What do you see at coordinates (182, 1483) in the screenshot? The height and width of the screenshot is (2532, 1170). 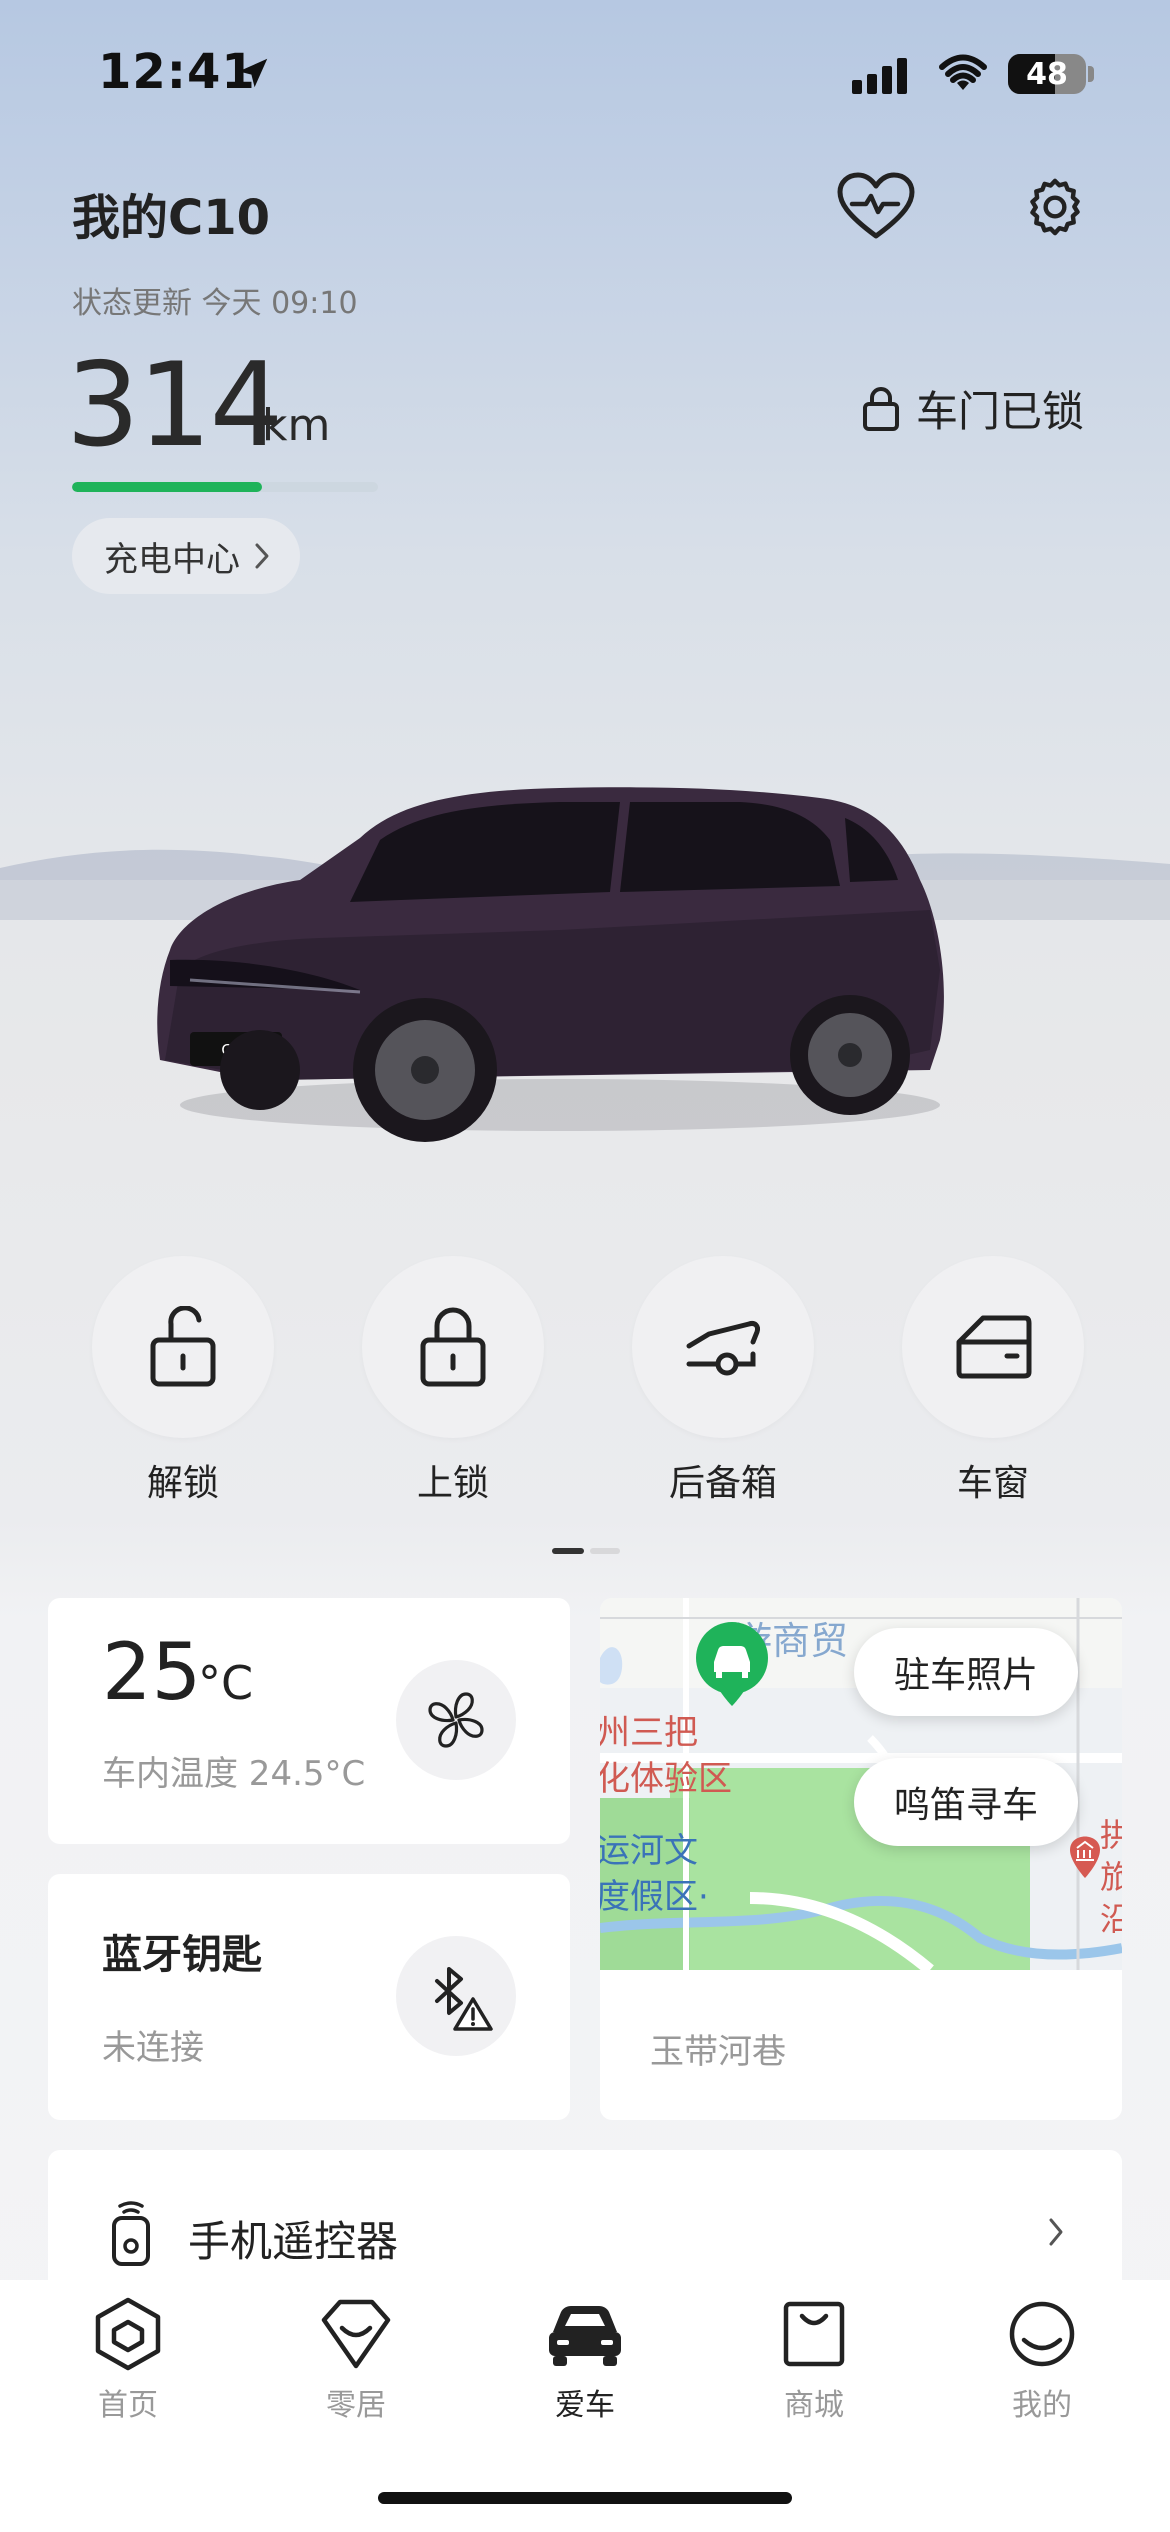 I see `unlock-label: 解锁` at bounding box center [182, 1483].